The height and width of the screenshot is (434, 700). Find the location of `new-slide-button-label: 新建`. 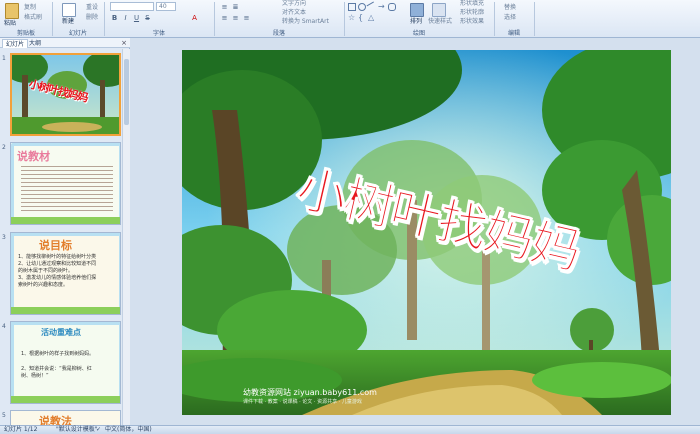

new-slide-button-label: 新建 is located at coordinates (68, 22).